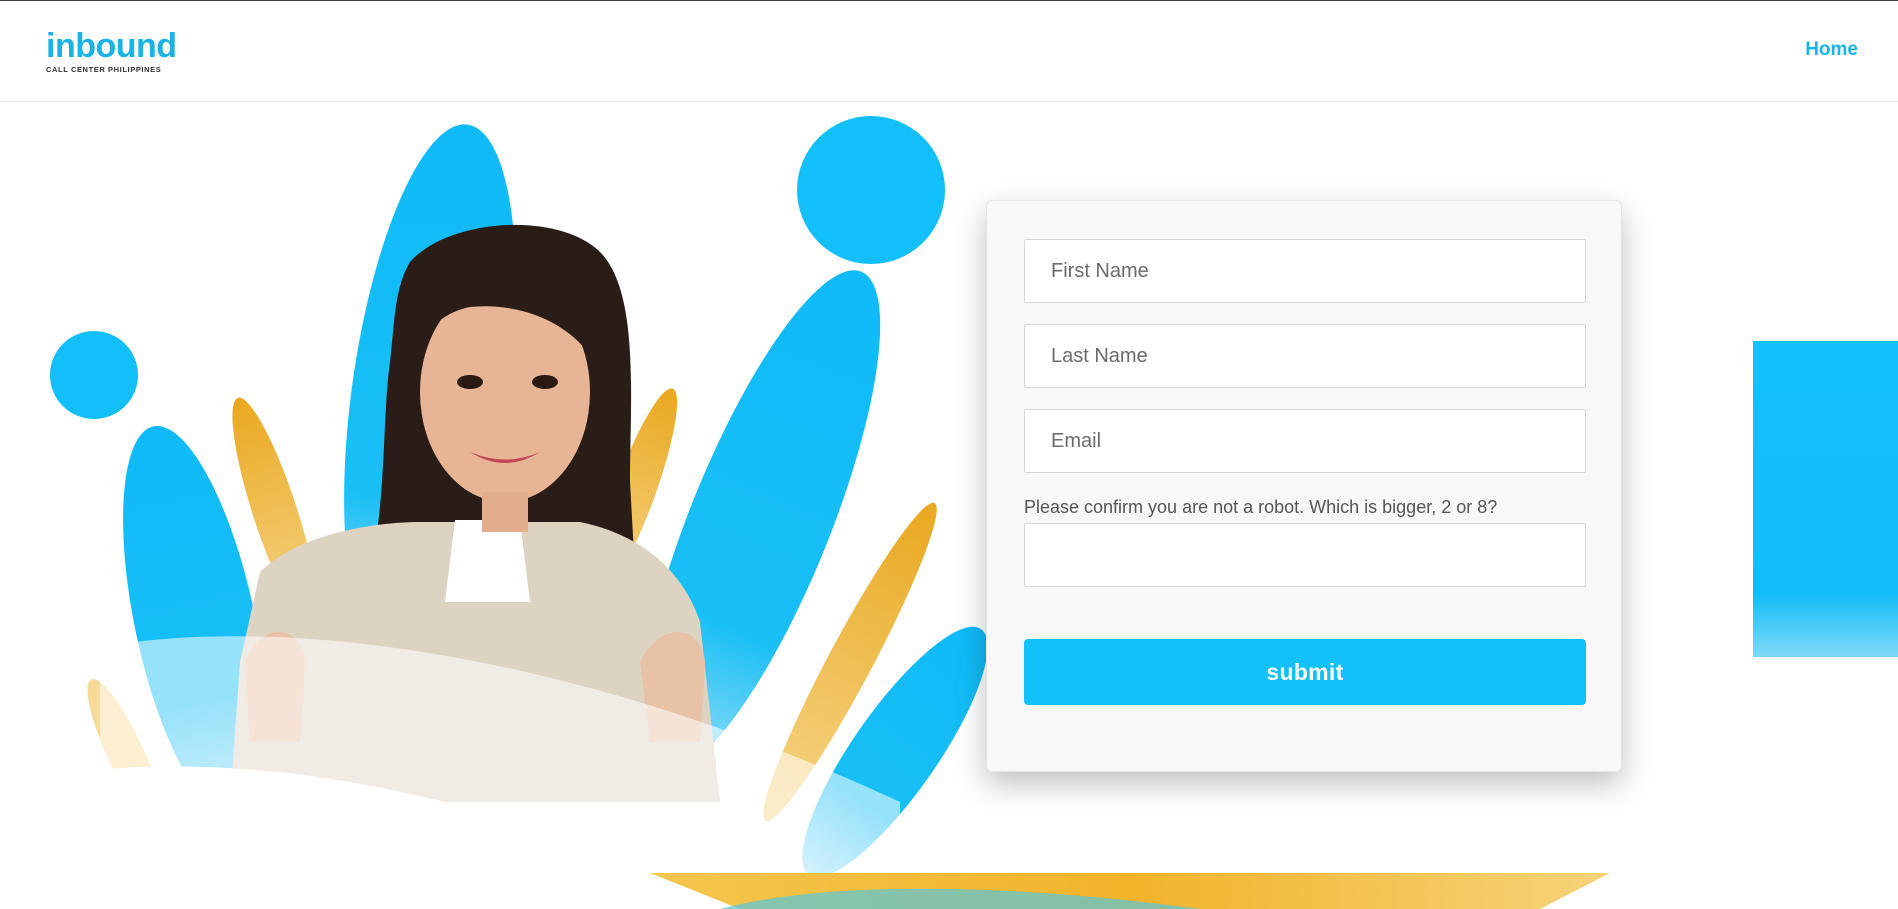 The height and width of the screenshot is (909, 1898). I want to click on last-name-input, so click(1305, 356).